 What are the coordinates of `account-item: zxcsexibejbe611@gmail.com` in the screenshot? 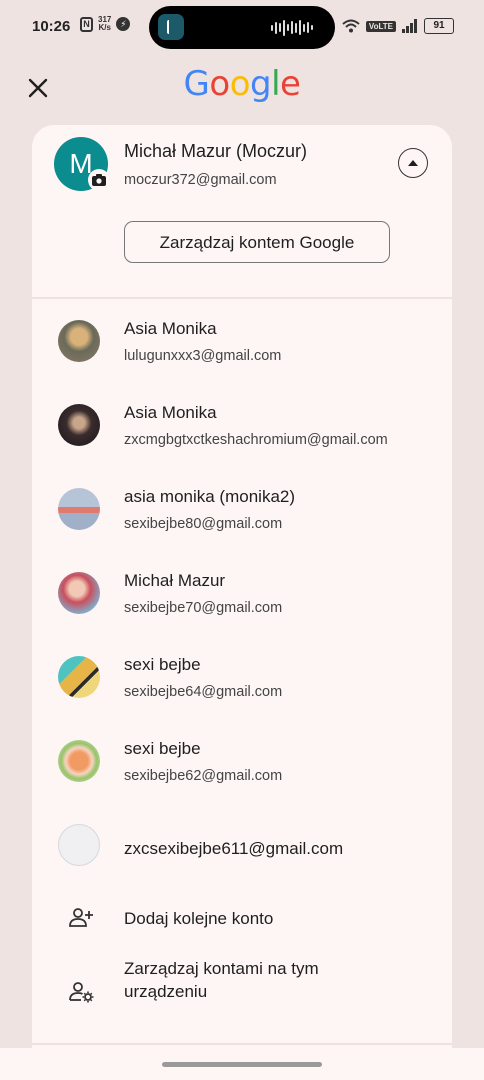 It's located at (242, 847).